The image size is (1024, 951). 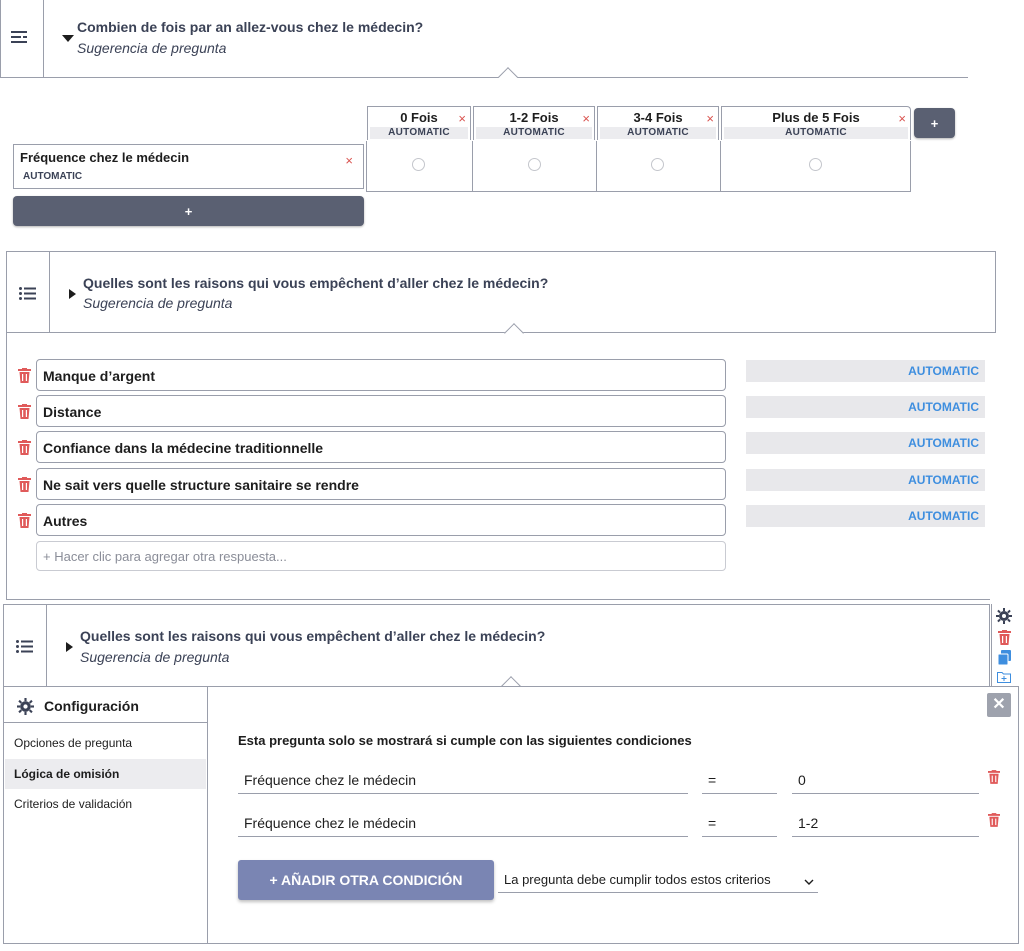 I want to click on question-3-hint: Sugerencia de pregunta, so click(x=154, y=657).